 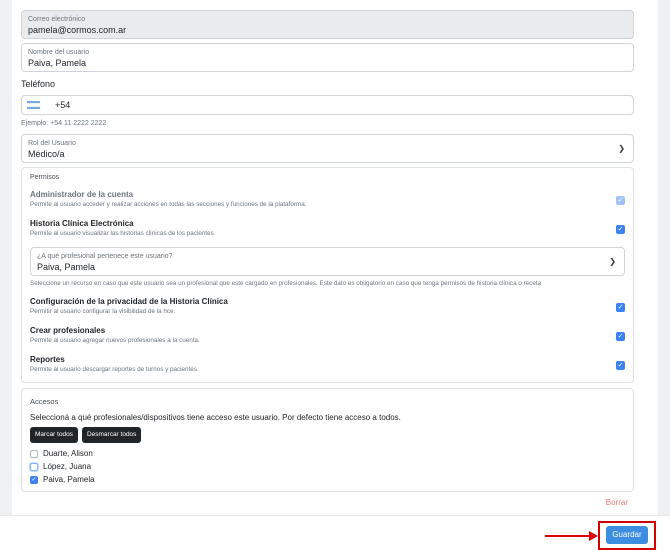 I want to click on page-background-right, so click(x=664, y=257).